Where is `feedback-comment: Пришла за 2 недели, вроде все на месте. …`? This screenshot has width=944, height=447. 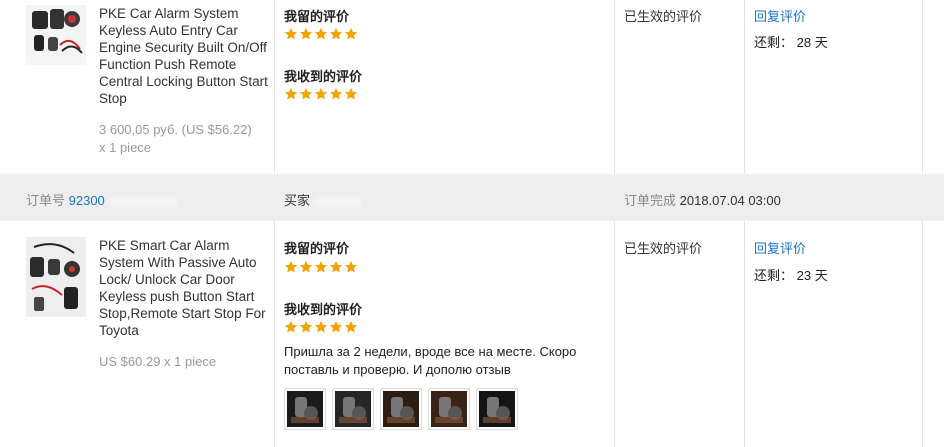
feedback-comment: Пришла за 2 недели, вроде все на месте. … is located at coordinates (430, 360).